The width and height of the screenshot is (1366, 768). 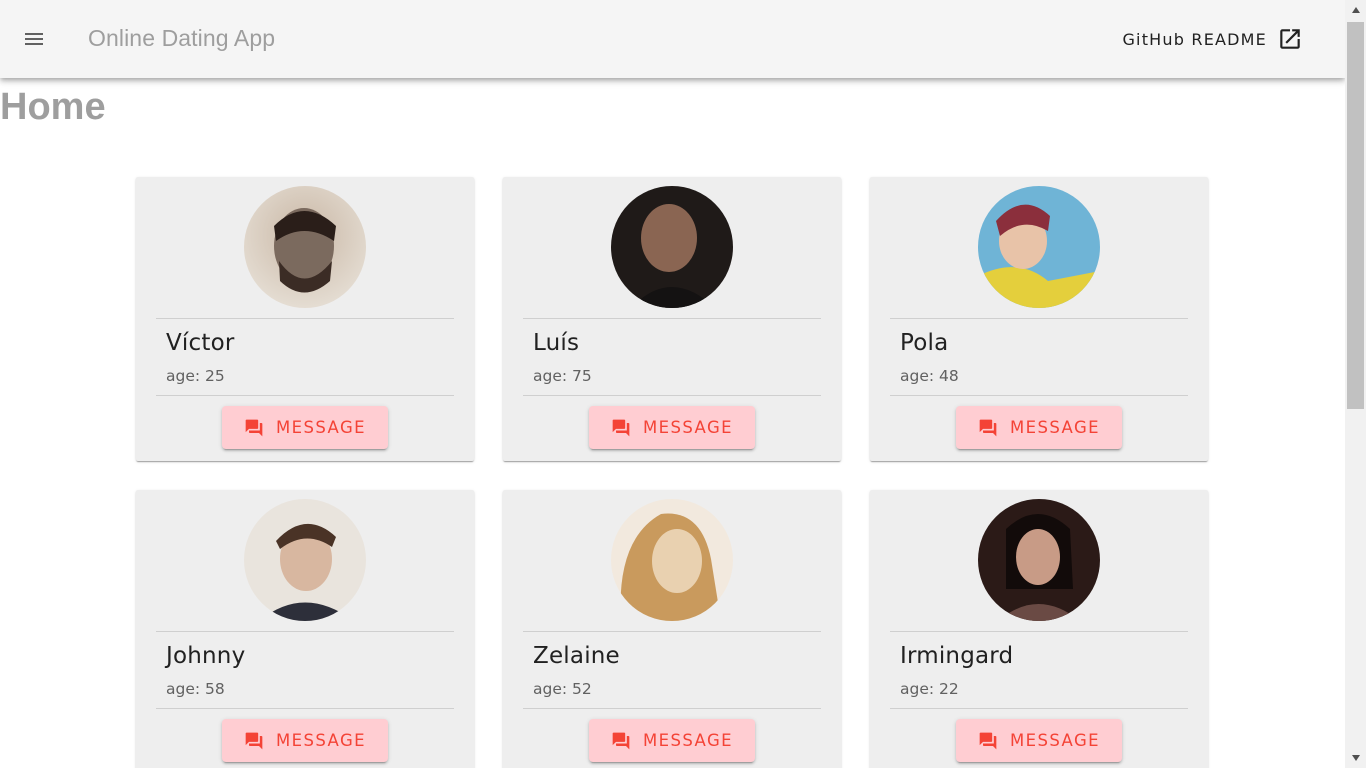 What do you see at coordinates (182, 38) in the screenshot?
I see `app-title: Online Dating App` at bounding box center [182, 38].